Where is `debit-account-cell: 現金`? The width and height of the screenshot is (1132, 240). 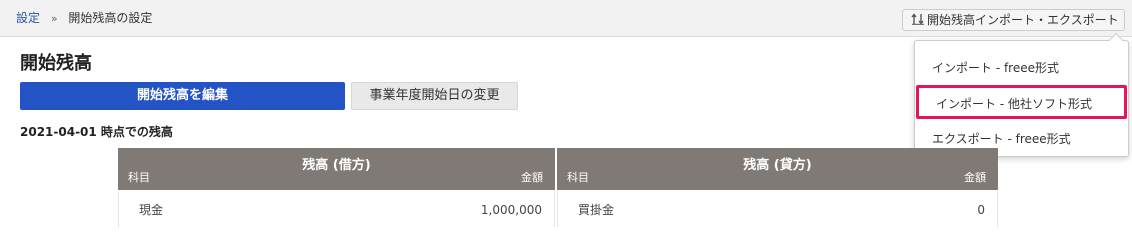 debit-account-cell: 現金 is located at coordinates (151, 210).